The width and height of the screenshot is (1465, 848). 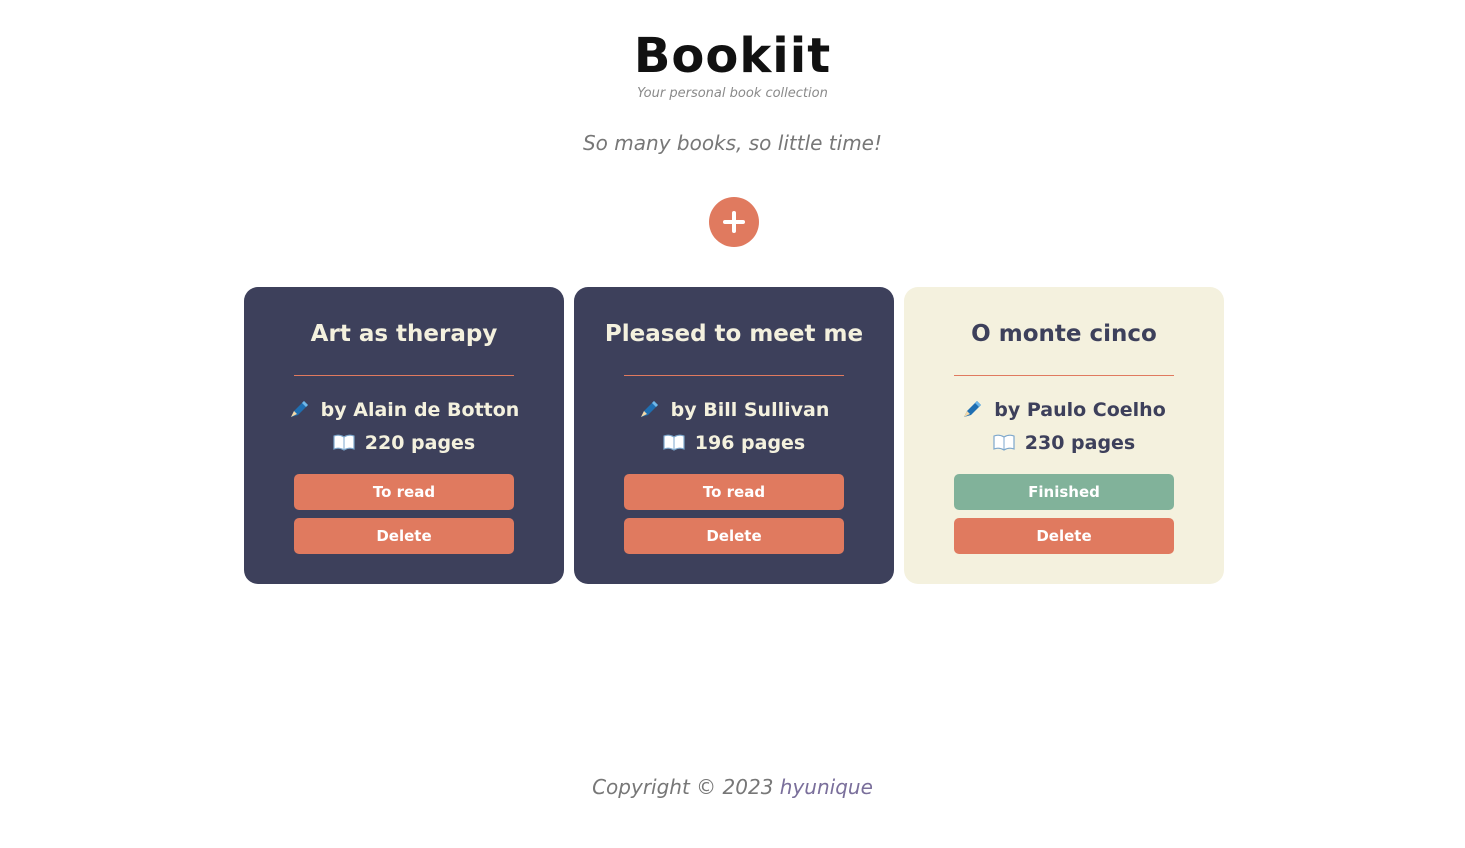 What do you see at coordinates (404, 334) in the screenshot?
I see `book-title: Art as therapy` at bounding box center [404, 334].